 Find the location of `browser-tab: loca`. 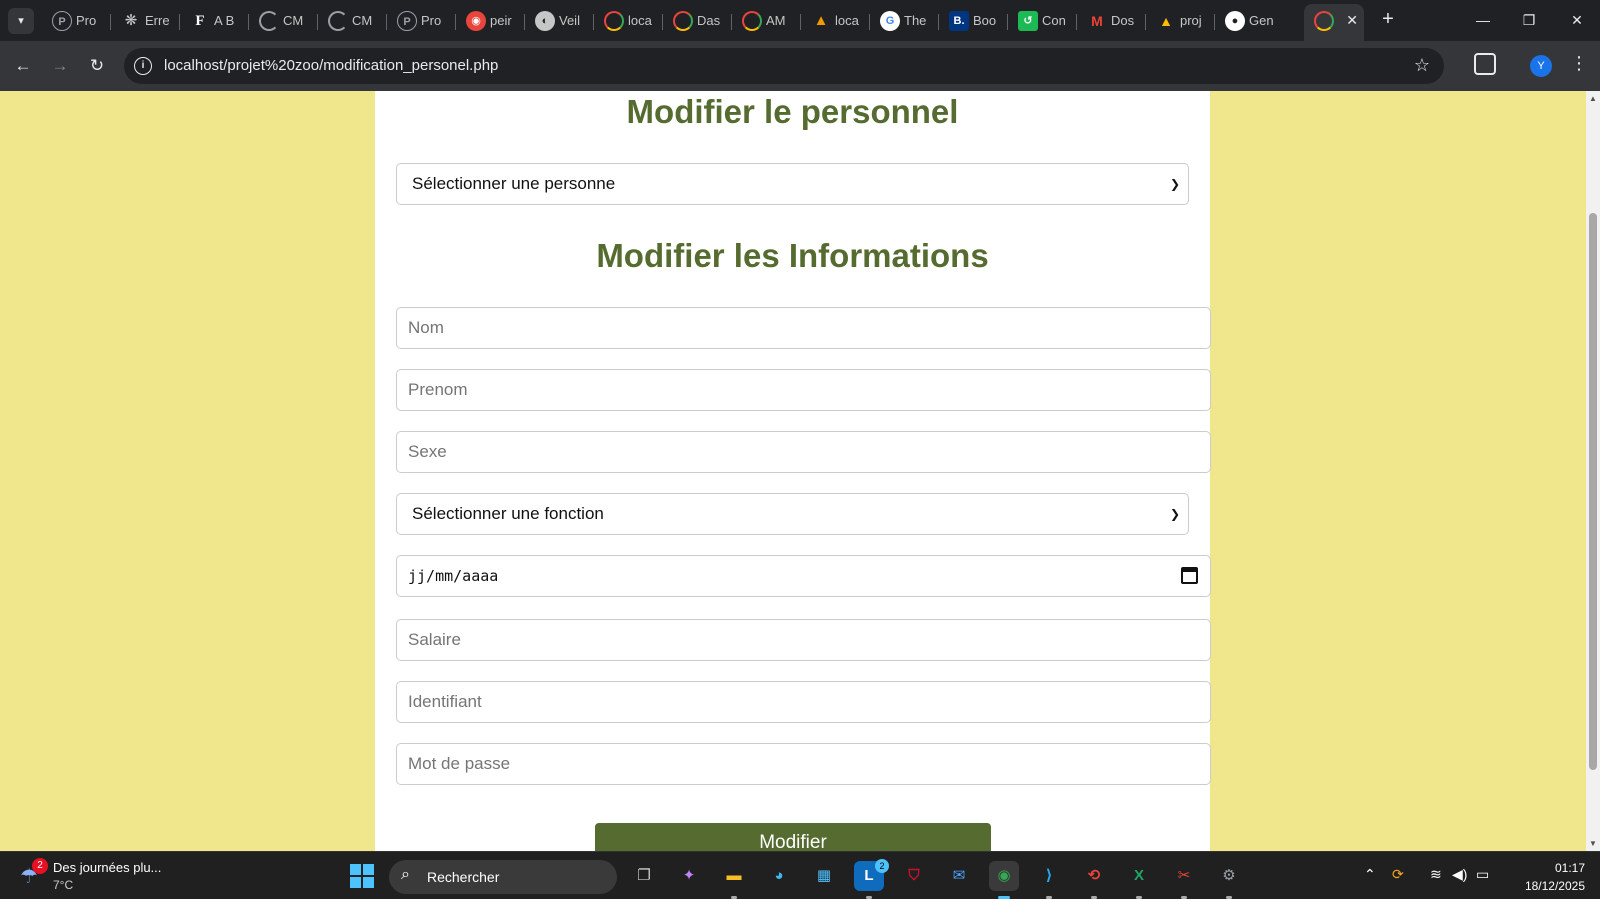

browser-tab: loca is located at coordinates (628, 21).